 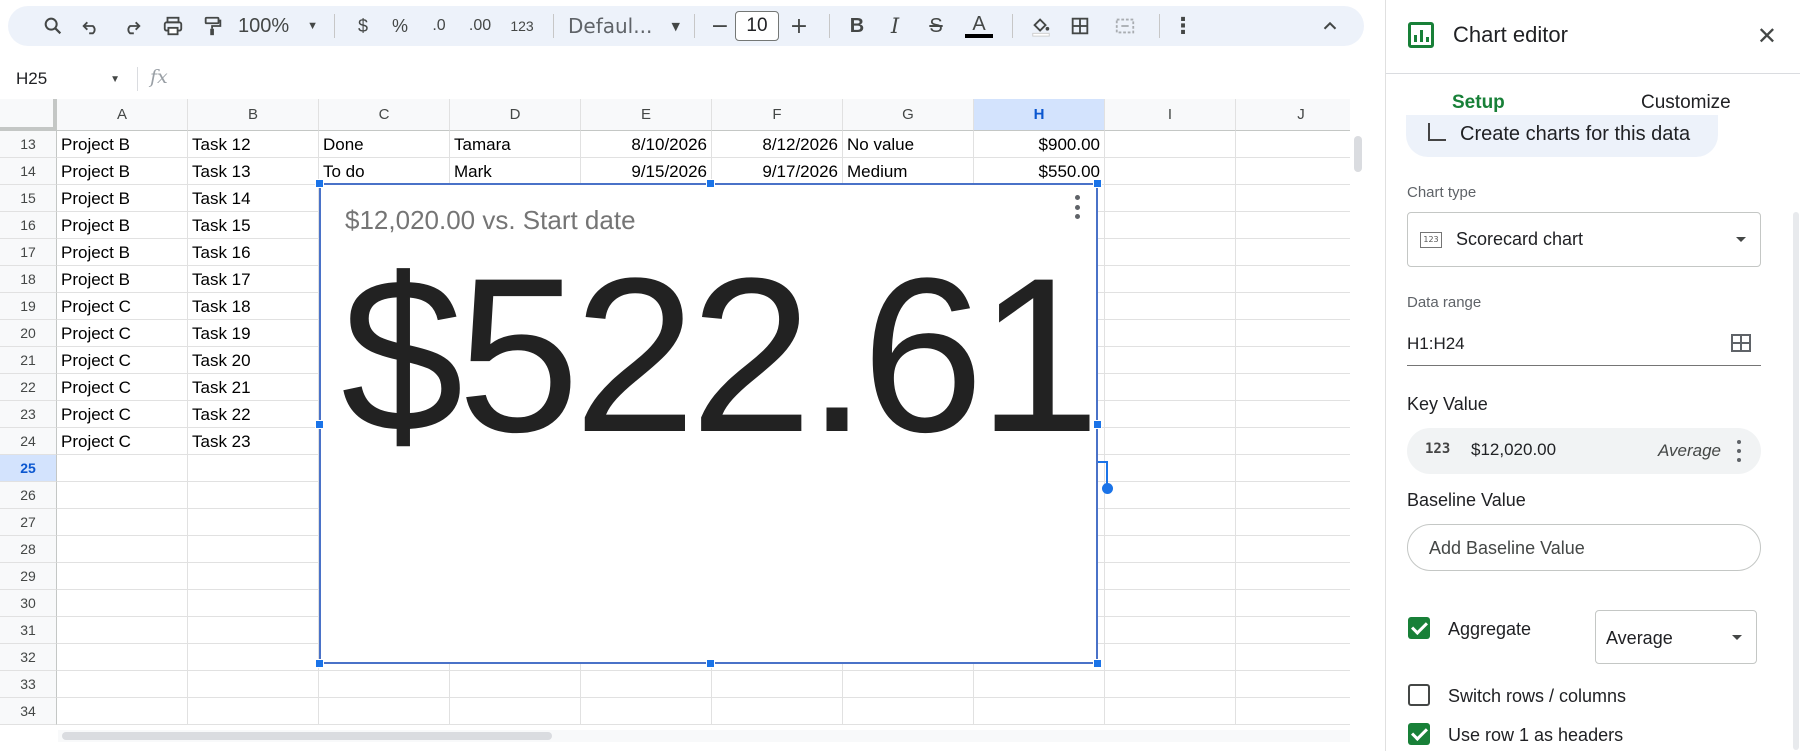 I want to click on print-icon, so click(x=173, y=26).